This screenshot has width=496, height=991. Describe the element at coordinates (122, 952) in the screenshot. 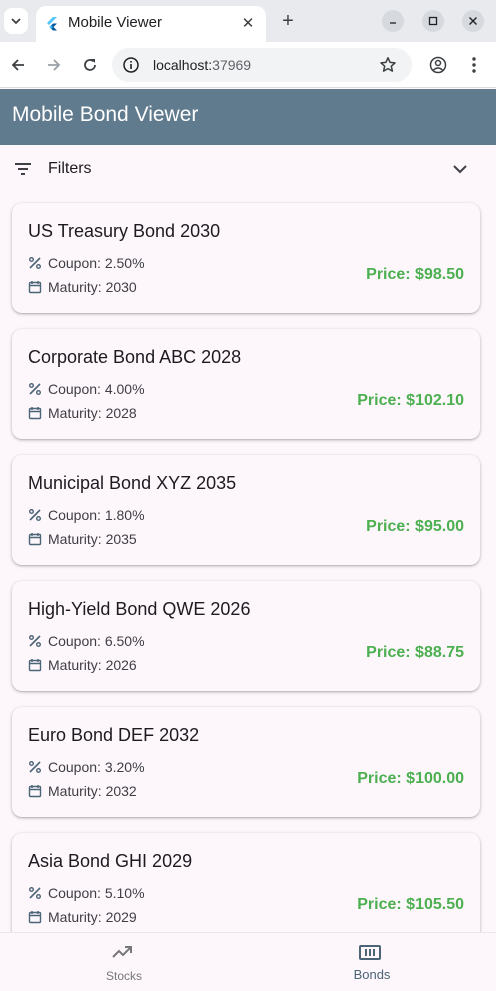

I see `trending-up-icon` at that location.